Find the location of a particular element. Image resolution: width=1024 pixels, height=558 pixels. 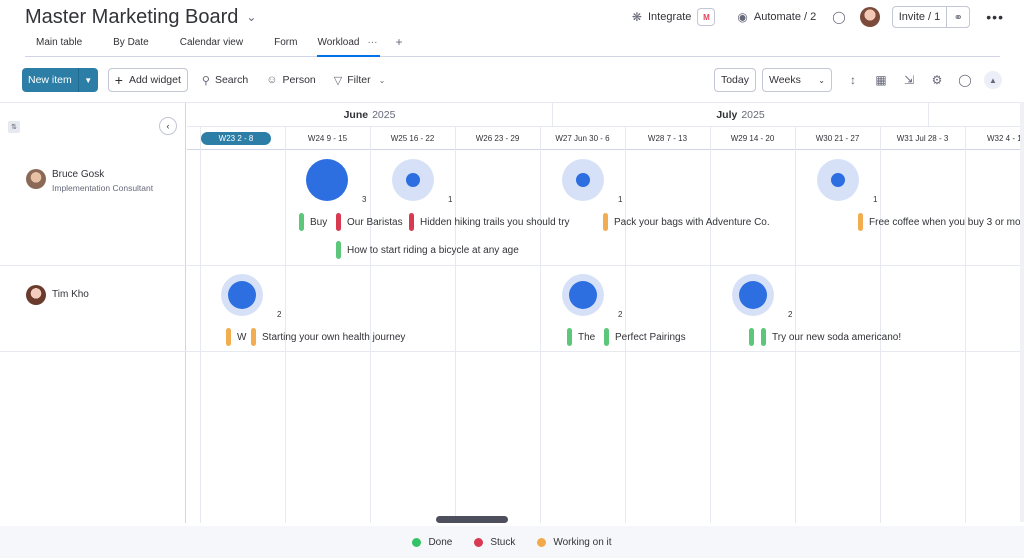

tab-calendar-view: Calendar view is located at coordinates (206, 47).